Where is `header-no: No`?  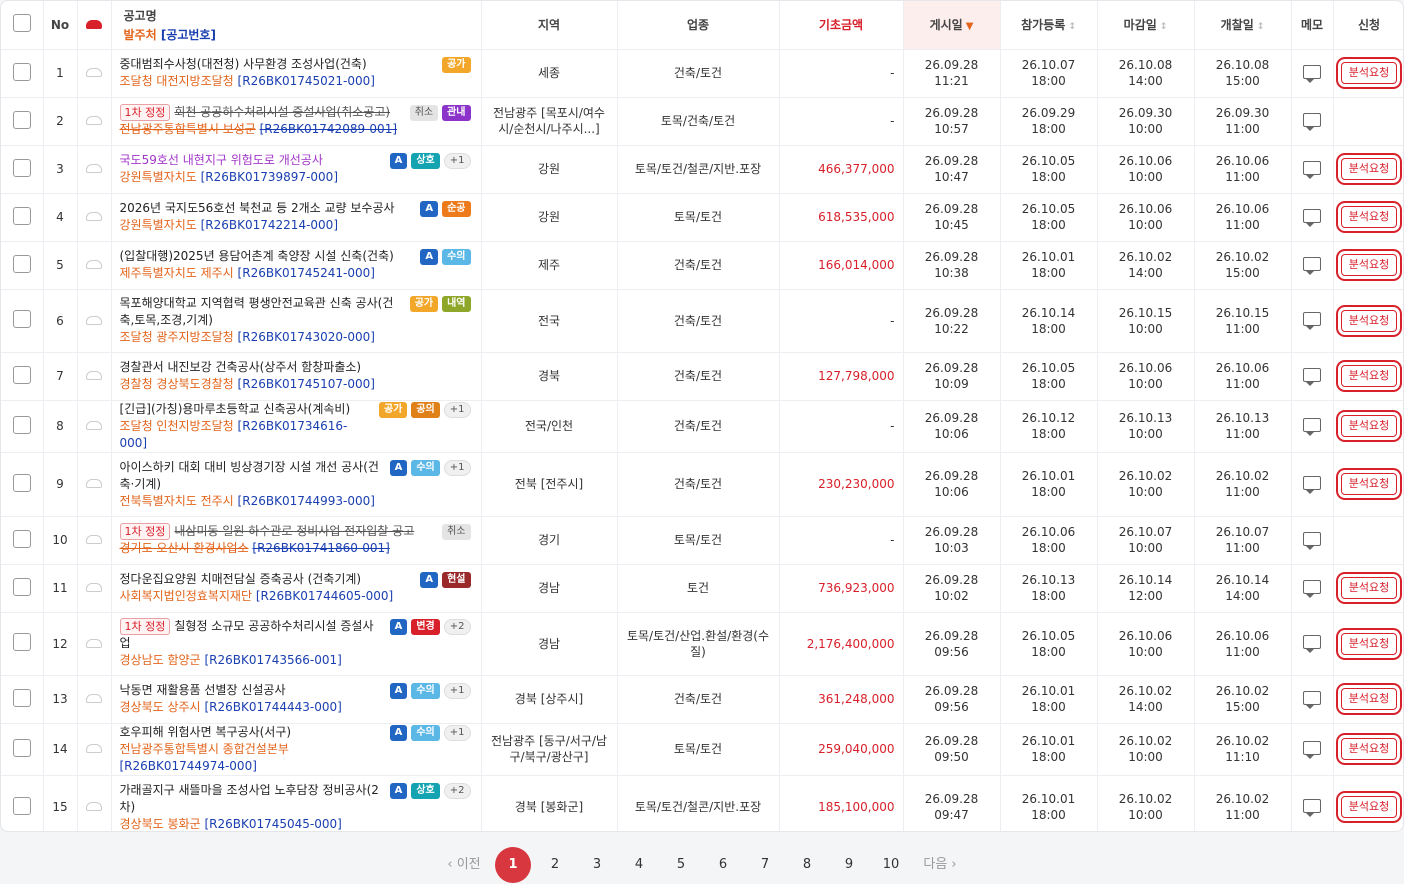 header-no: No is located at coordinates (60, 25).